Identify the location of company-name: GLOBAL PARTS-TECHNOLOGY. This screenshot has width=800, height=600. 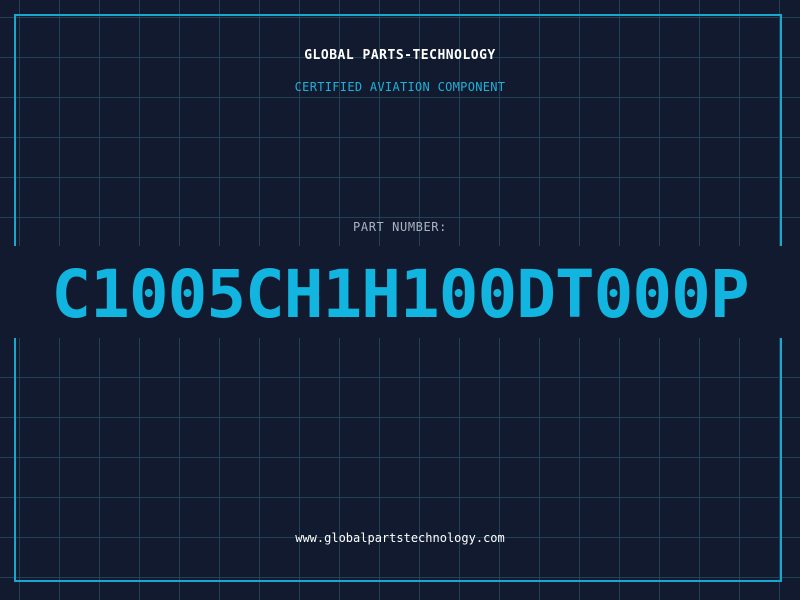
(400, 55).